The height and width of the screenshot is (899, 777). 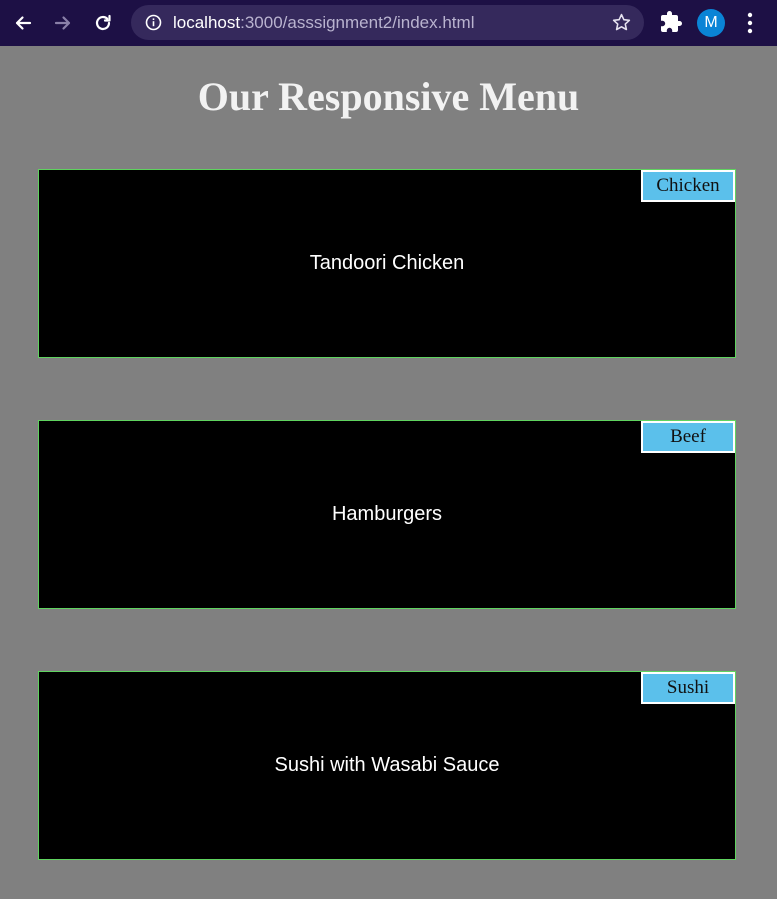 I want to click on more-vert-icon, so click(x=750, y=23).